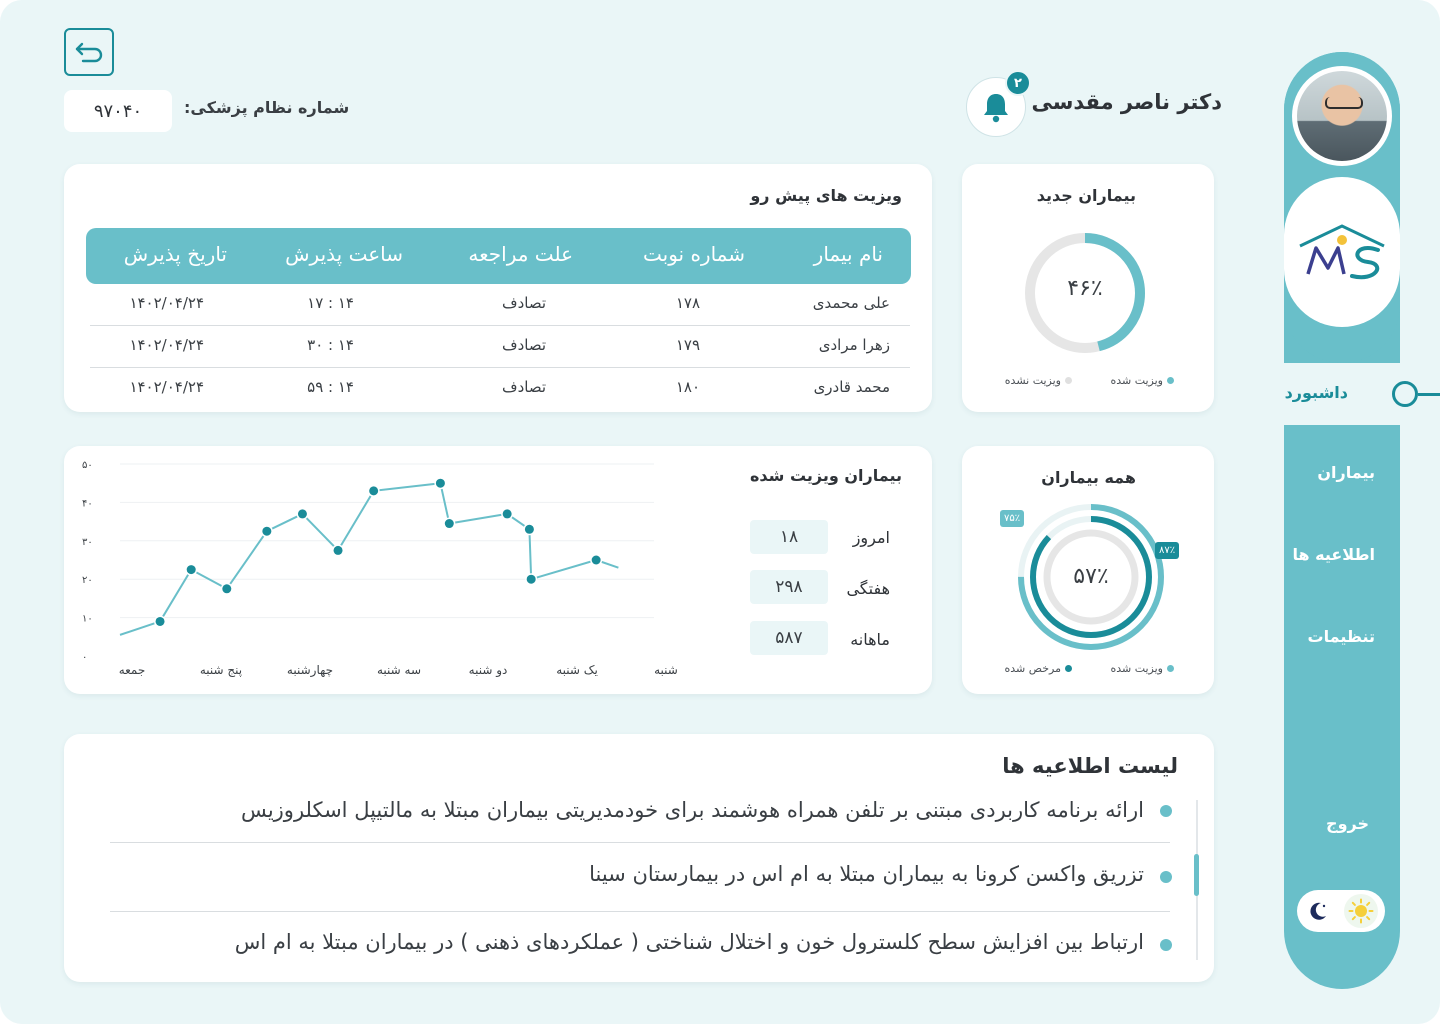 The height and width of the screenshot is (1024, 1440). What do you see at coordinates (87, 619) in the screenshot?
I see `chart-y-tick: ۱۰` at bounding box center [87, 619].